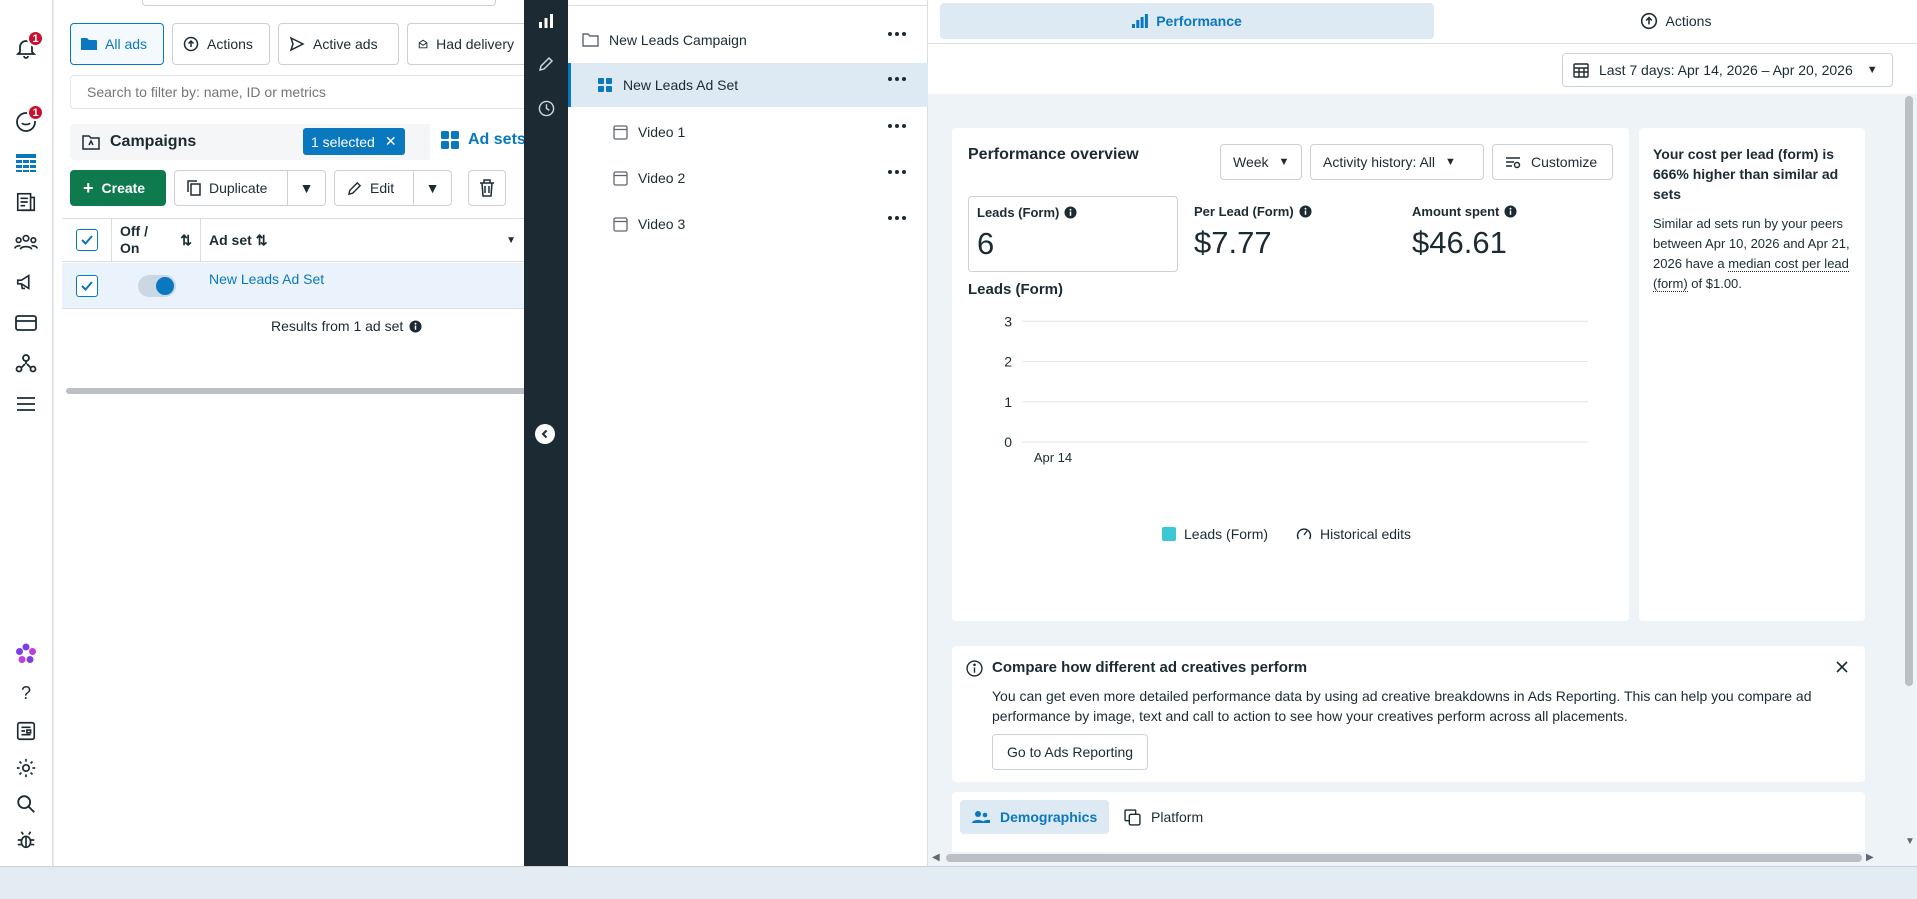 This screenshot has width=1917, height=899. I want to click on edit-dropdown-button: ▼, so click(433, 188).